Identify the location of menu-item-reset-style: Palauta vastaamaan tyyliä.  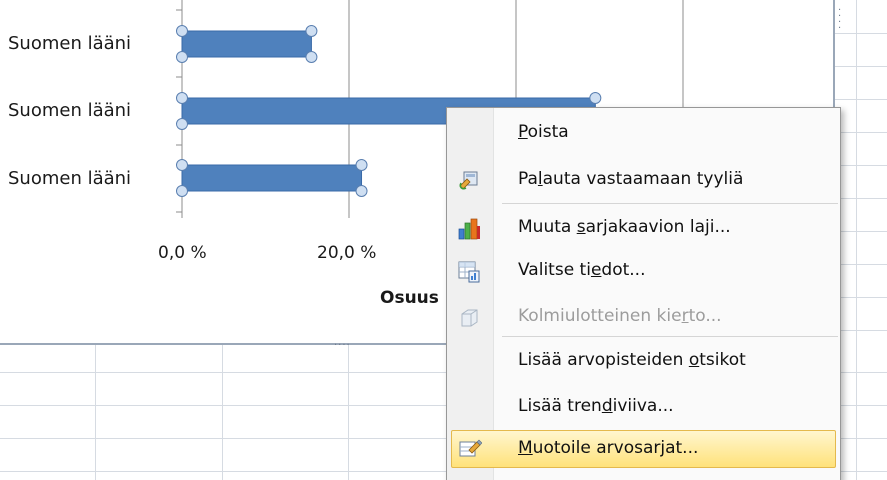
(643, 181).